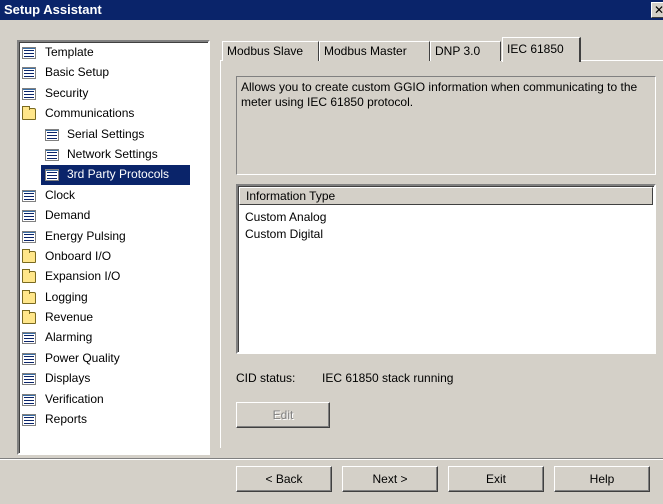  I want to click on tab-dnp3: DNP 3.0, so click(465, 51).